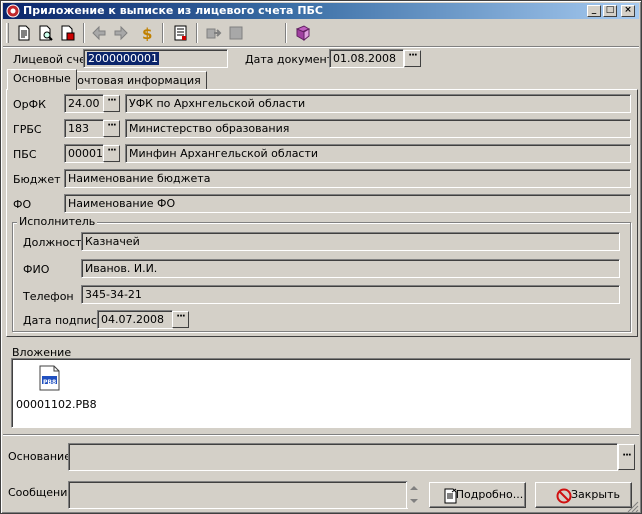 Image resolution: width=642 pixels, height=514 pixels. What do you see at coordinates (321, 47) in the screenshot?
I see `toolbar-divider` at bounding box center [321, 47].